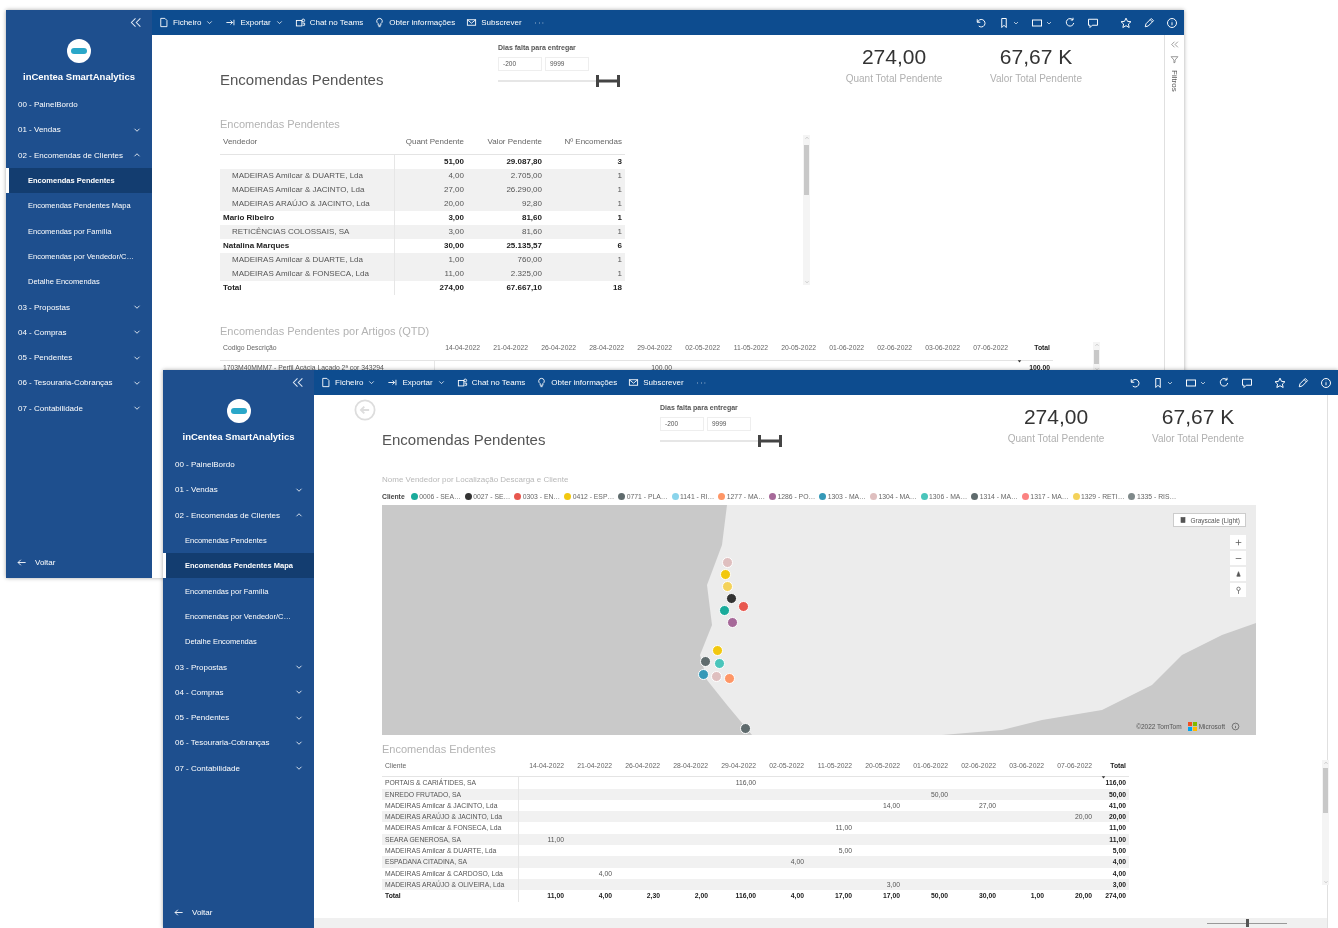 The height and width of the screenshot is (928, 1338). What do you see at coordinates (451, 288) in the screenshot?
I see `table-cell-text: 274,00` at bounding box center [451, 288].